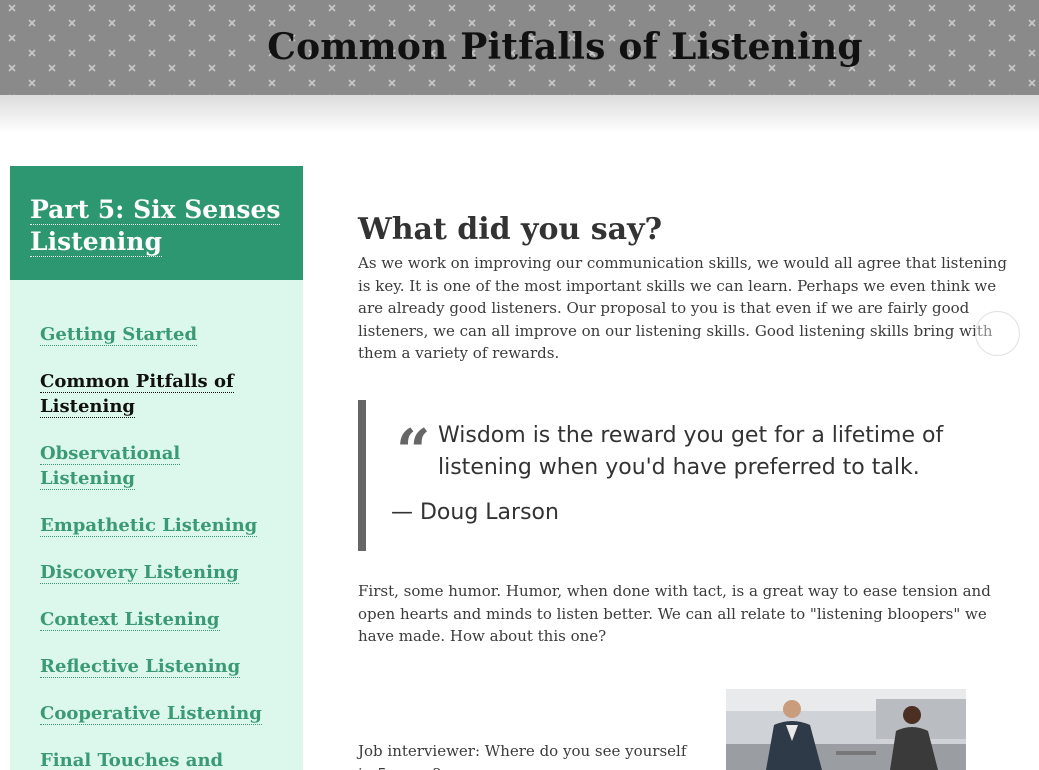 The image size is (1039, 770). I want to click on sidebar-header: Part 5: Six Senses Listening, so click(156, 223).